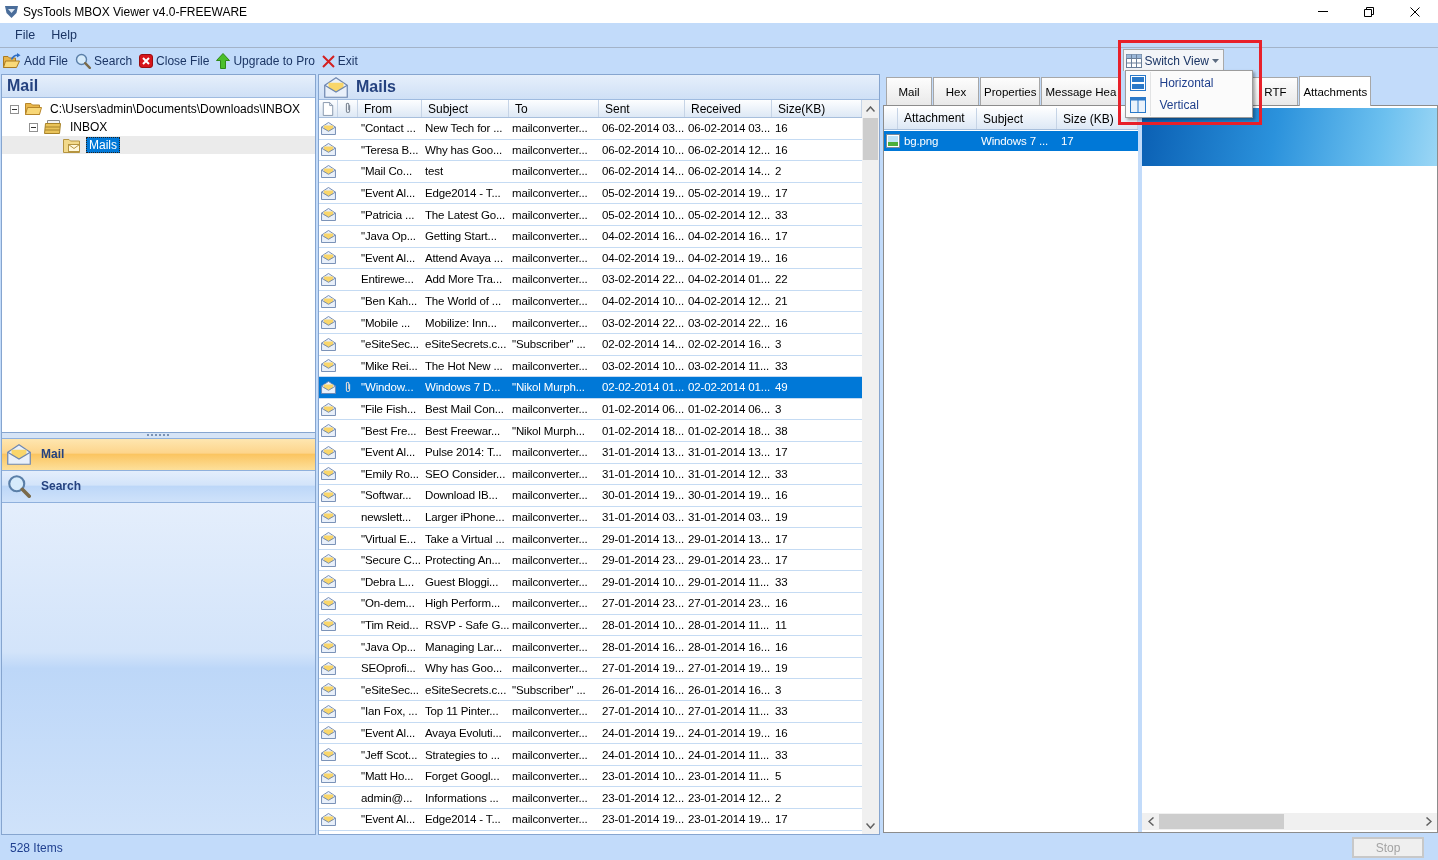 This screenshot has width=1438, height=860. Describe the element at coordinates (390, 108) in the screenshot. I see `column-header: From` at that location.